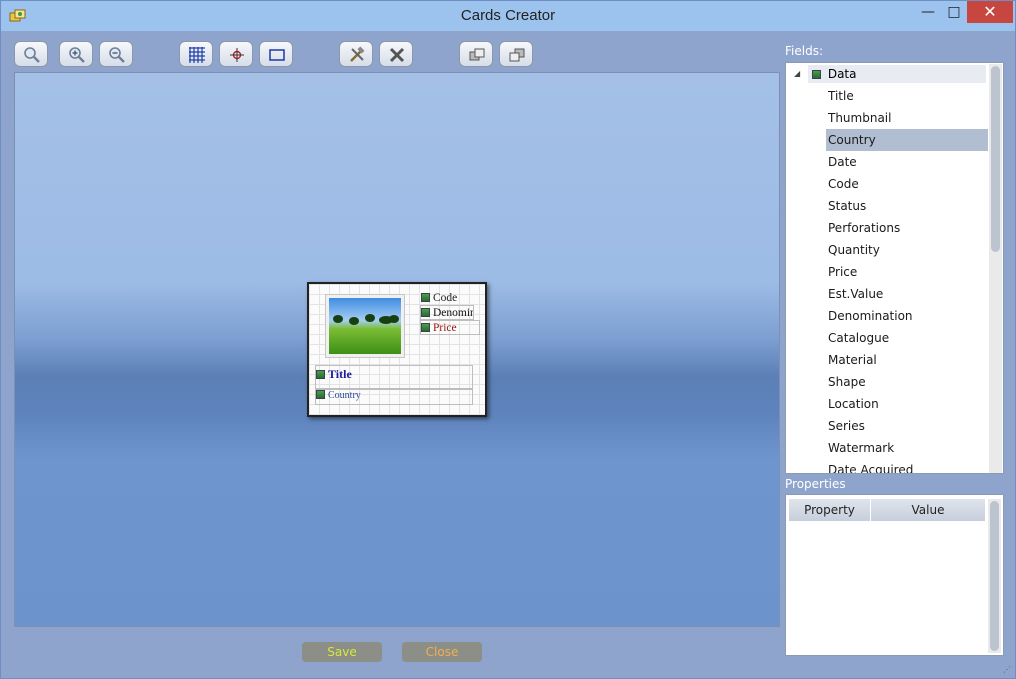 The image size is (1016, 679). I want to click on crosshair-icon, so click(237, 55).